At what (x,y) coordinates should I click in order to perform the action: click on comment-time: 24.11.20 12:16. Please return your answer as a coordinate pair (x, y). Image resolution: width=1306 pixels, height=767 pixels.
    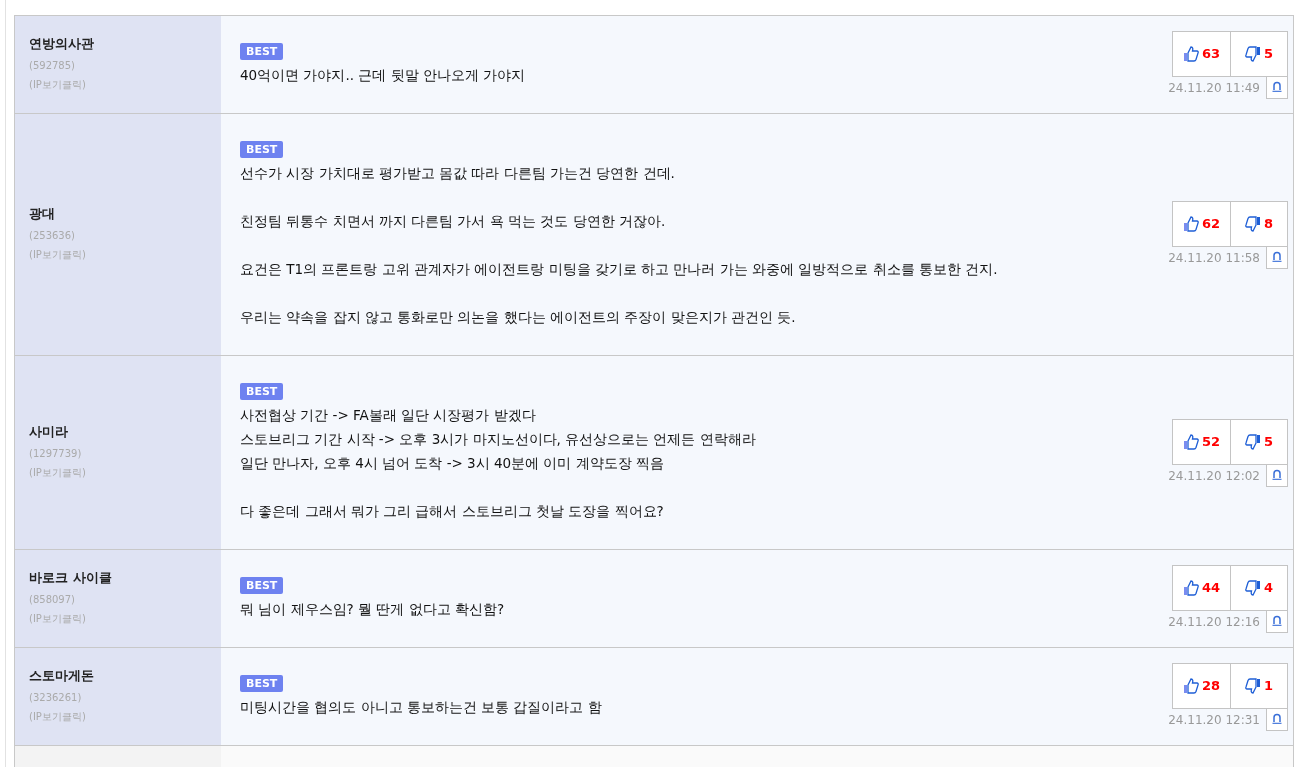
    Looking at the image, I should click on (1214, 621).